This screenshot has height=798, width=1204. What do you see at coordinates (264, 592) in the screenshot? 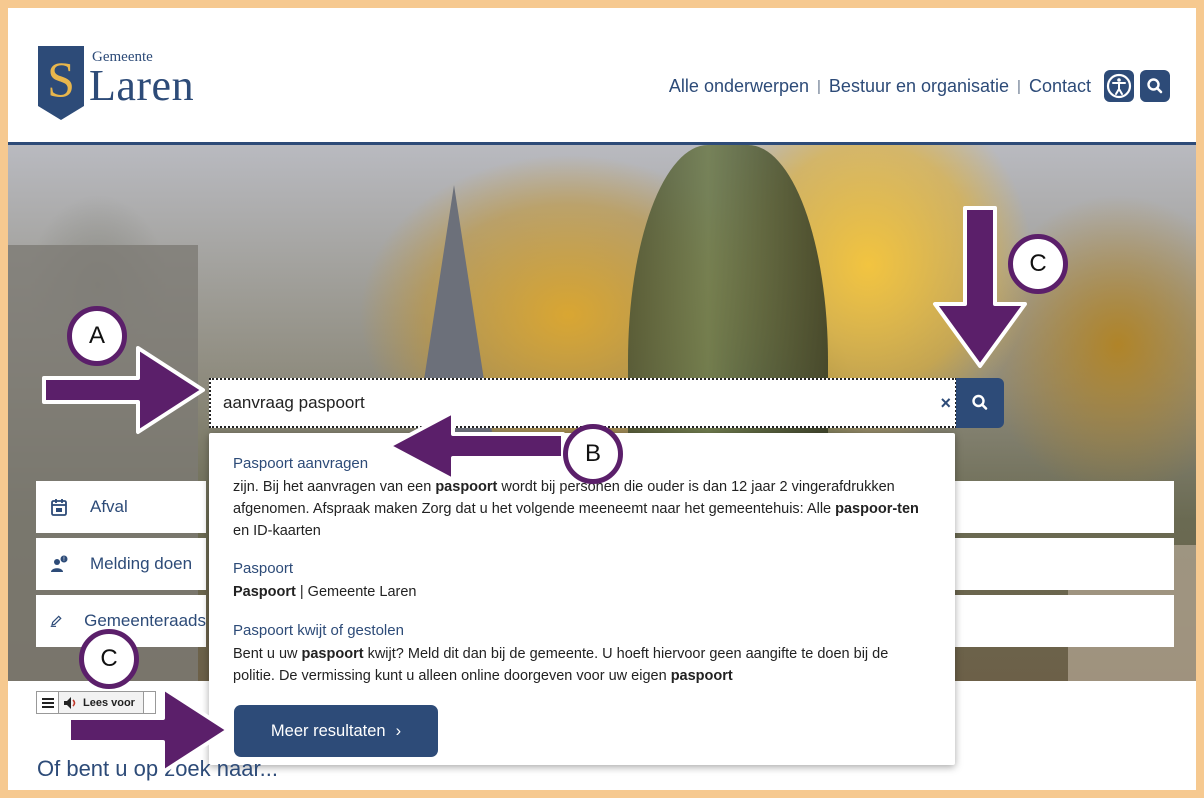
I see `highlight-term: Paspoort` at bounding box center [264, 592].